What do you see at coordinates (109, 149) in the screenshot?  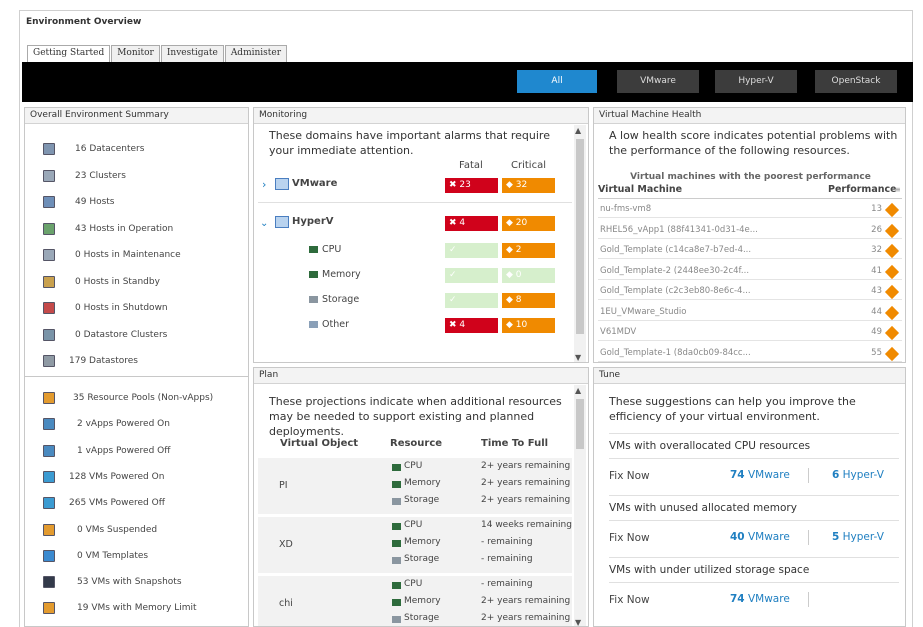 I see `summary-item-label: 16 Datacenters` at bounding box center [109, 149].